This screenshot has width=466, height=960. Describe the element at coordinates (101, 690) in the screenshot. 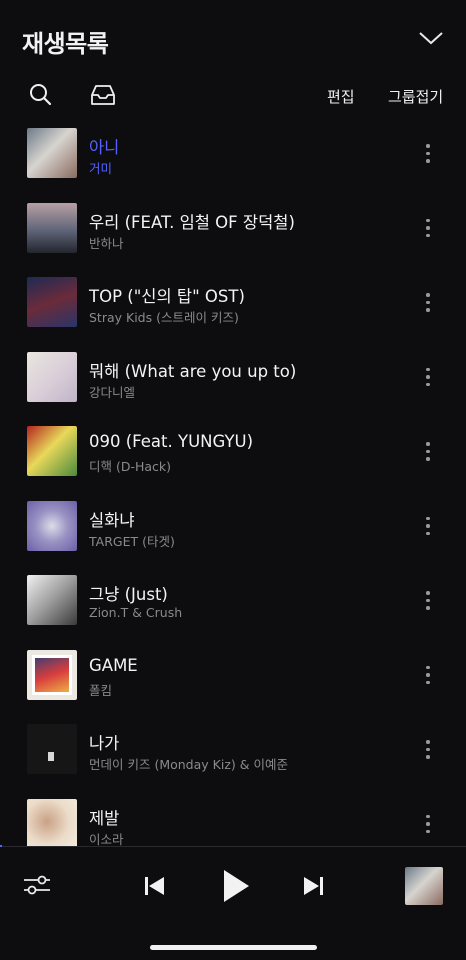

I see `track-artist: 폴킴` at that location.